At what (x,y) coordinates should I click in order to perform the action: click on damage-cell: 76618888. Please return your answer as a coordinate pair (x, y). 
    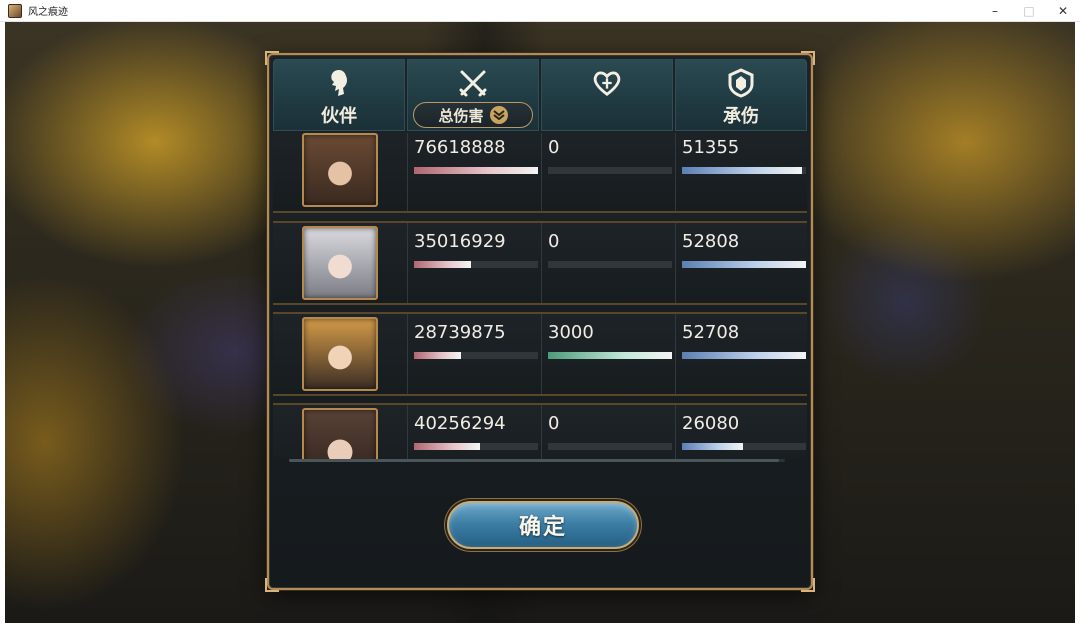
    Looking at the image, I should click on (474, 172).